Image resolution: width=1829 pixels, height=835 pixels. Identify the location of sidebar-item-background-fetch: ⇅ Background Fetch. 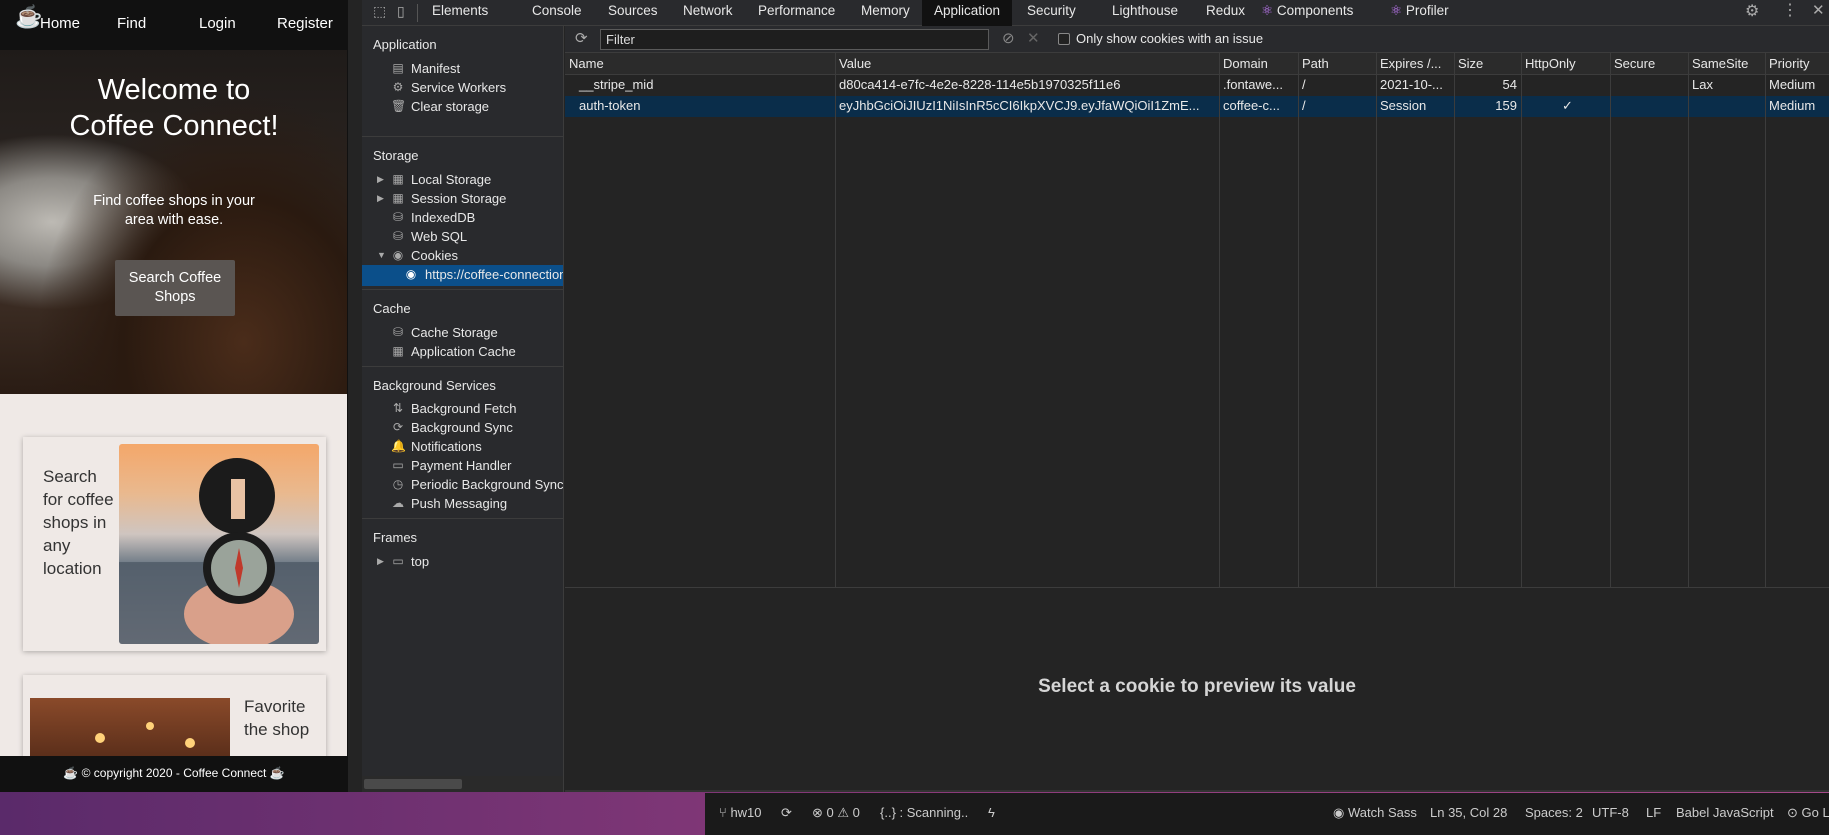
(462, 409).